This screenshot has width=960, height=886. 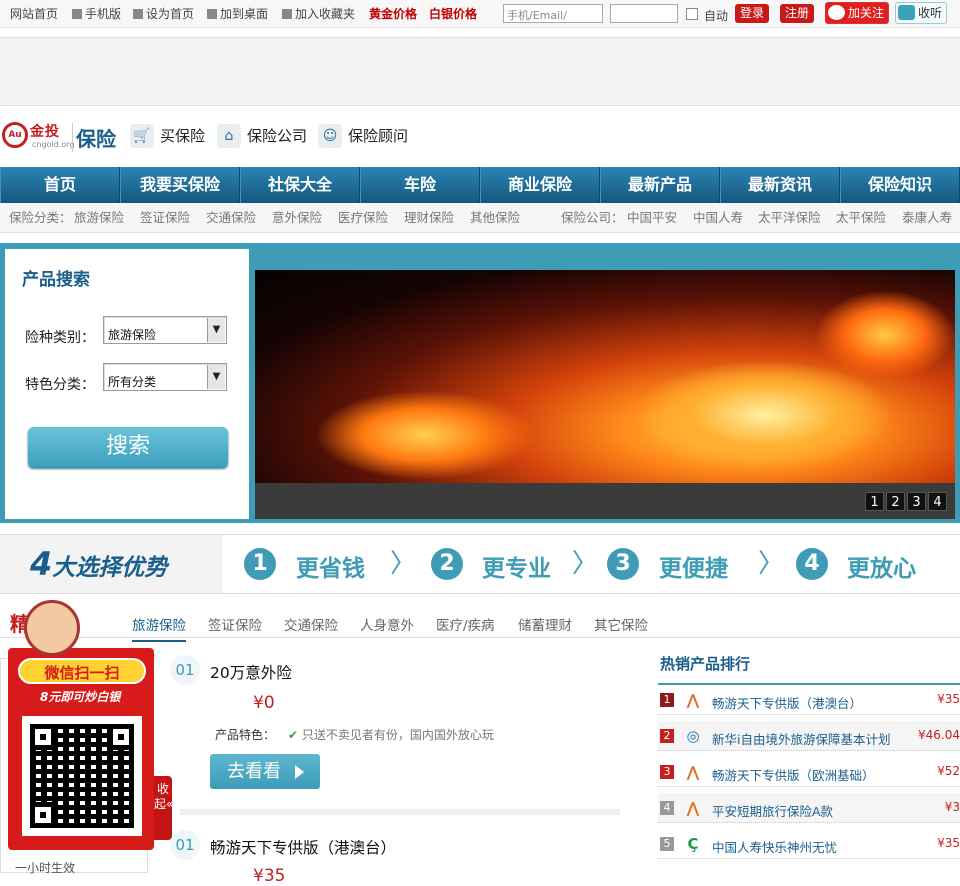 I want to click on view-product-button: 去看看, so click(x=265, y=771).